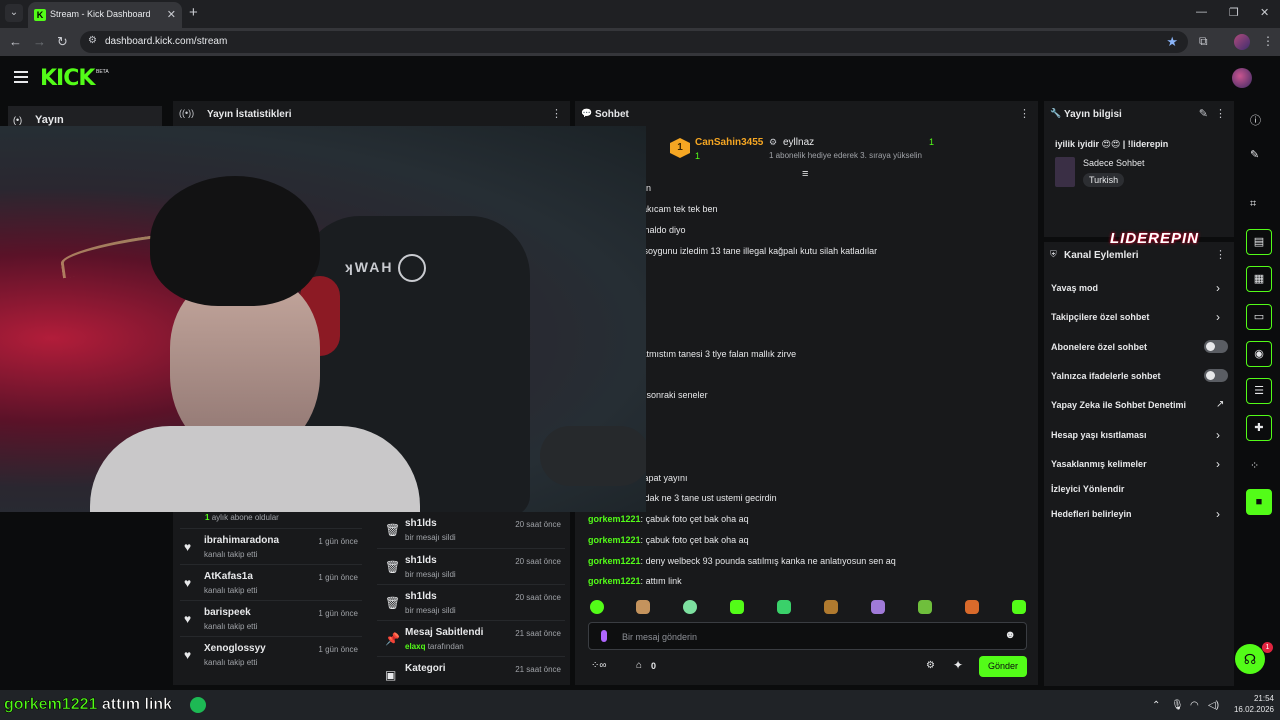  What do you see at coordinates (271, 581) in the screenshot?
I see `list-item: ♥ AtKafas1a kanalı takip etti 1 gün önce` at bounding box center [271, 581].